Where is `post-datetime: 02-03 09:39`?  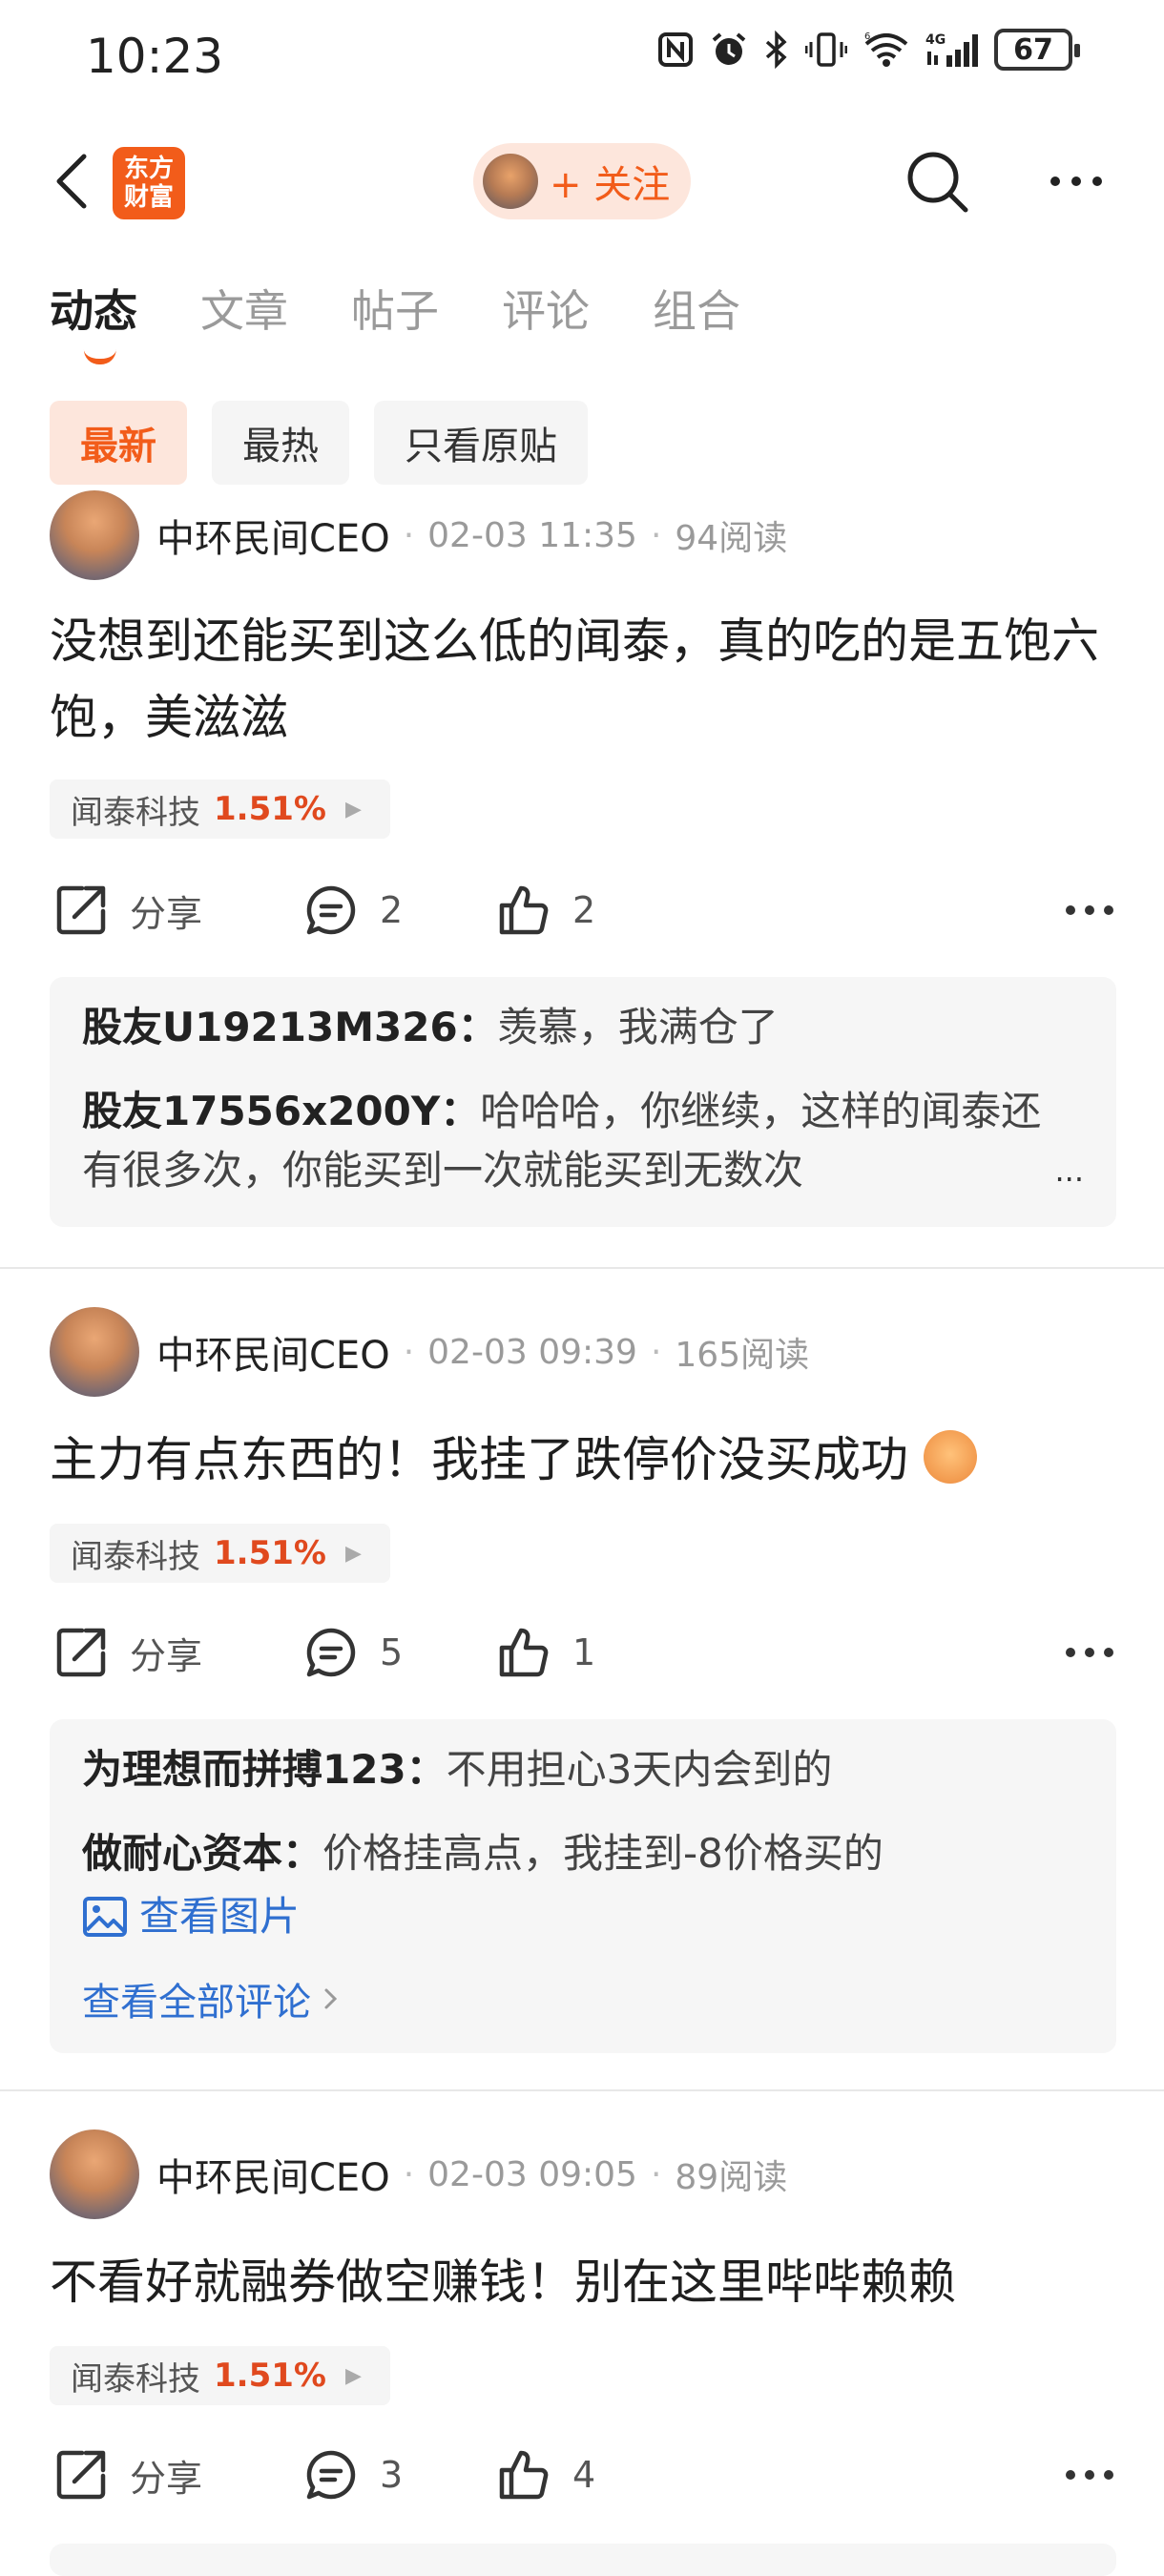
post-datetime: 02-03 09:39 is located at coordinates (532, 1352).